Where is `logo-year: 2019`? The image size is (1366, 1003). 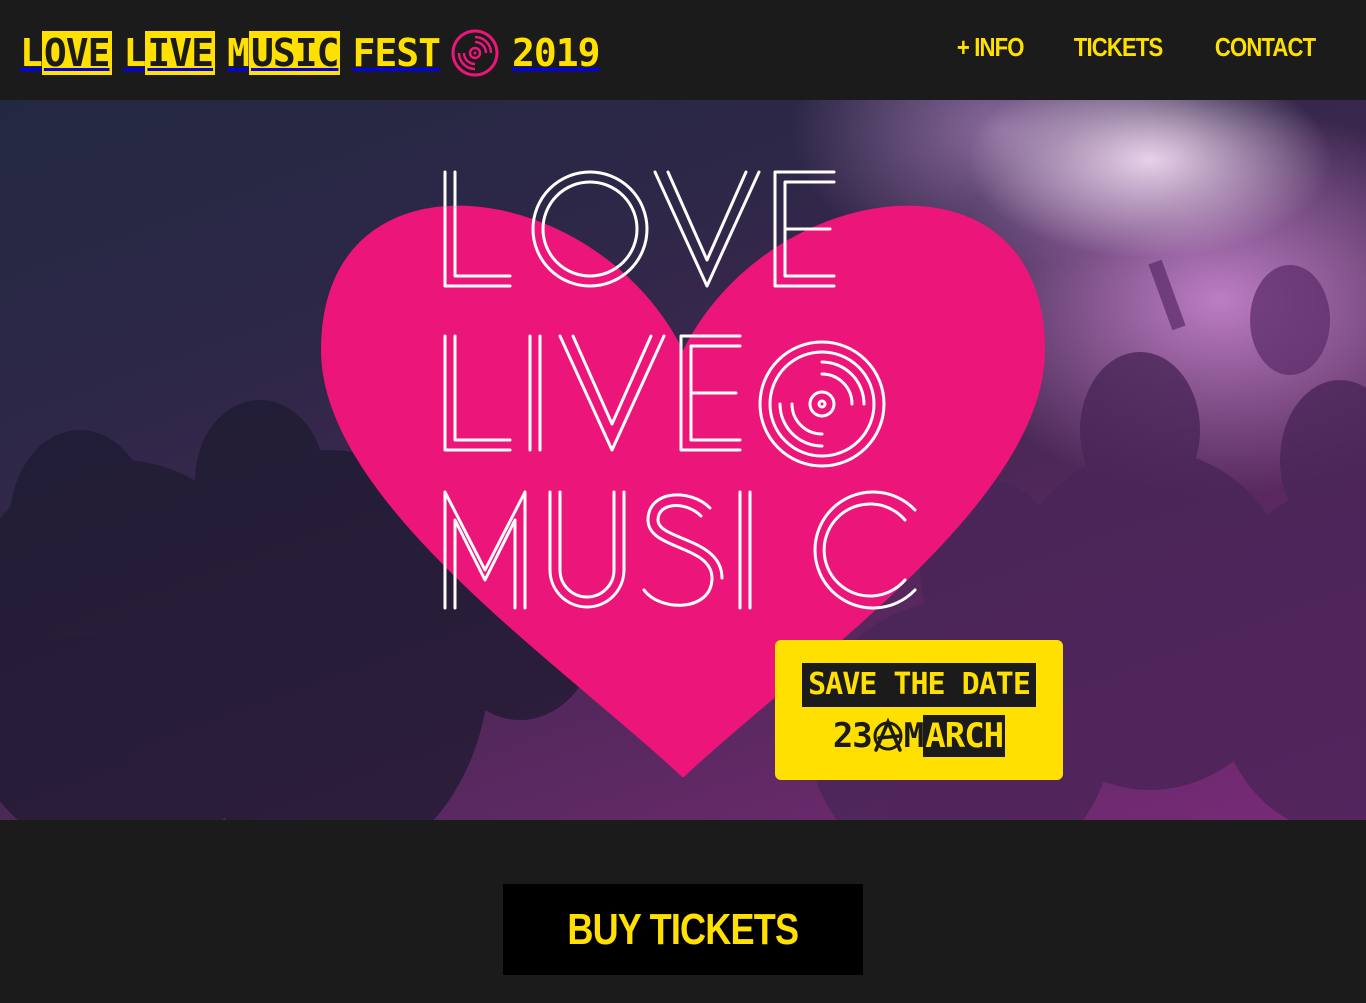
logo-year: 2019 is located at coordinates (556, 53).